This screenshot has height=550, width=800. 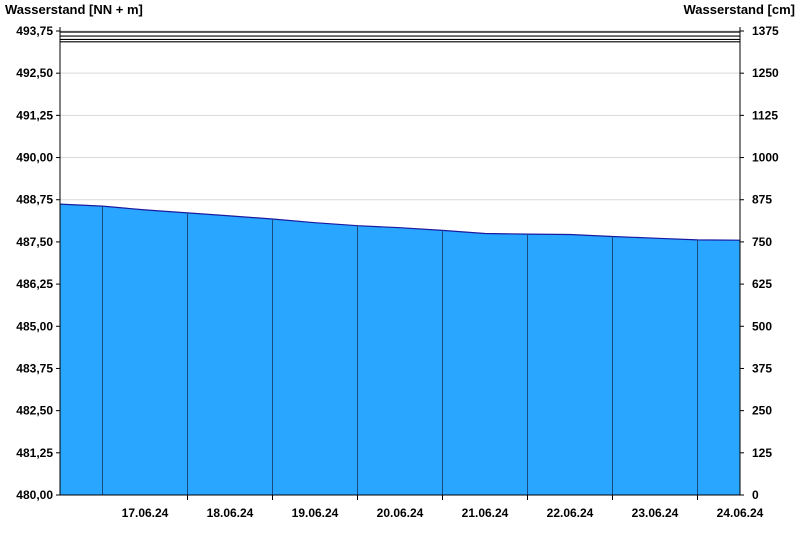 I want to click on y-tick-label-left: 492,50, so click(x=34, y=73).